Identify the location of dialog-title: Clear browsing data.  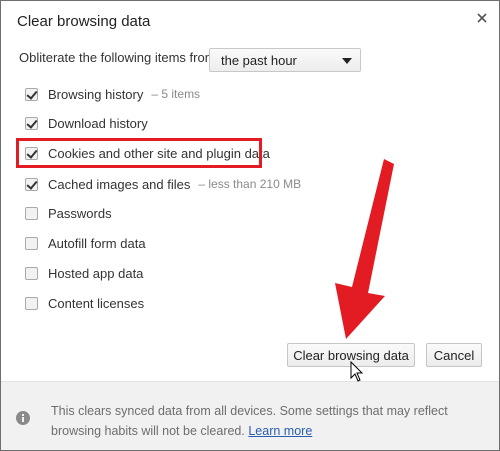
(84, 21).